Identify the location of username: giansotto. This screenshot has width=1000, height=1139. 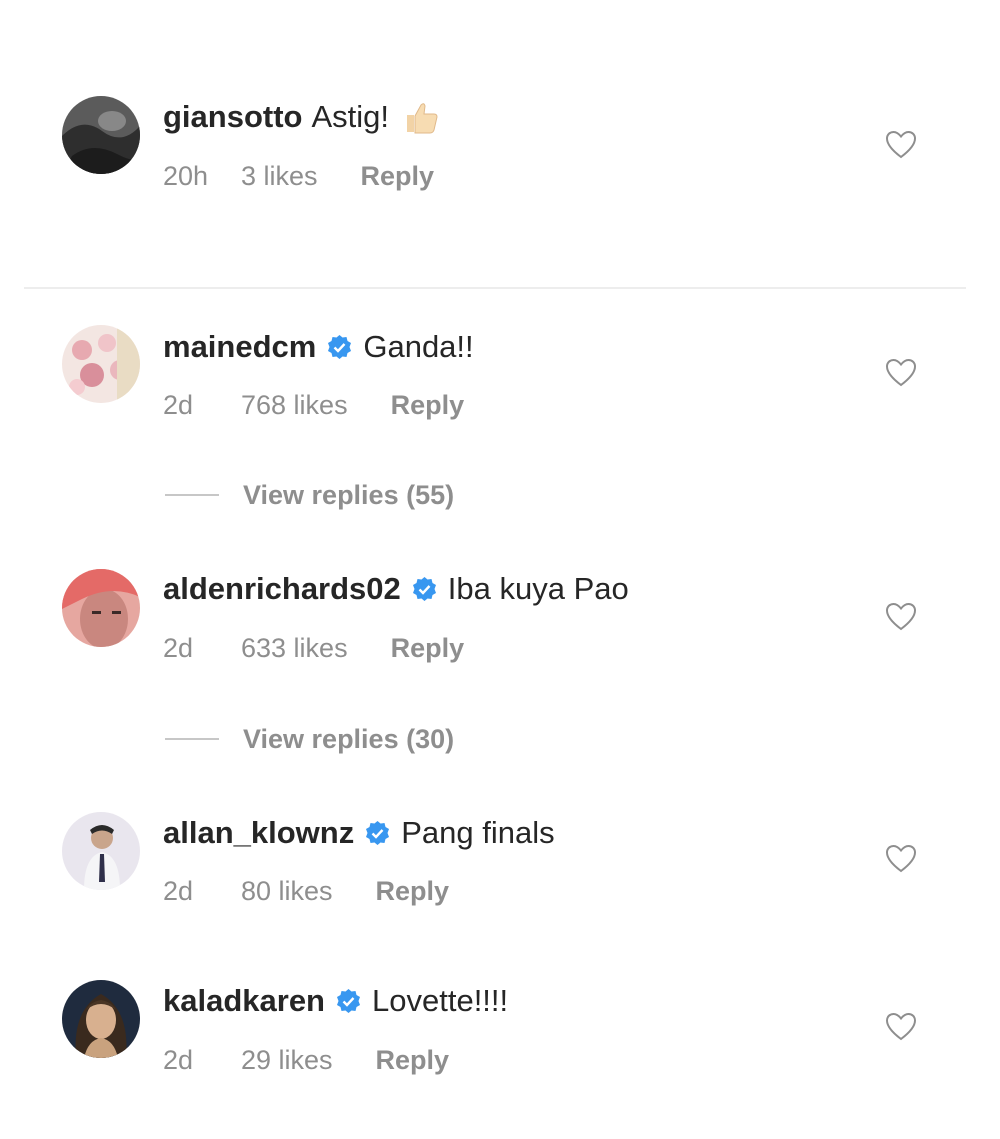
(233, 117).